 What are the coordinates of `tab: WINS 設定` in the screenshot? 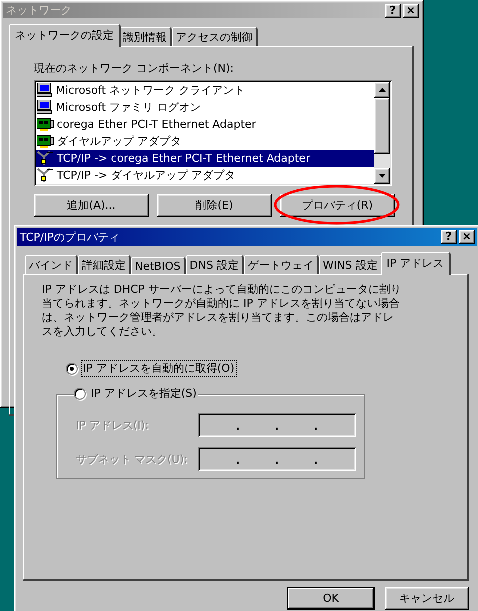 It's located at (350, 264).